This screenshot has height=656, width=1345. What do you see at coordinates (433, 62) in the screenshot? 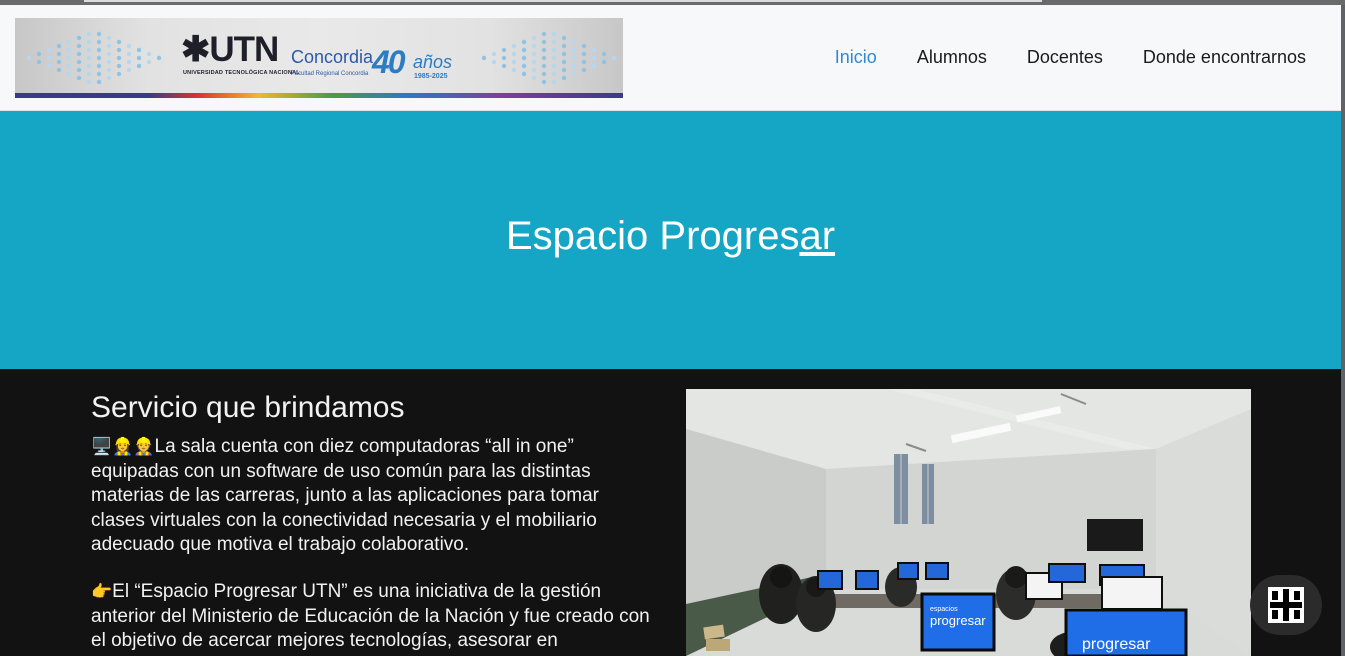
I see `logo-anniversary-word: años` at bounding box center [433, 62].